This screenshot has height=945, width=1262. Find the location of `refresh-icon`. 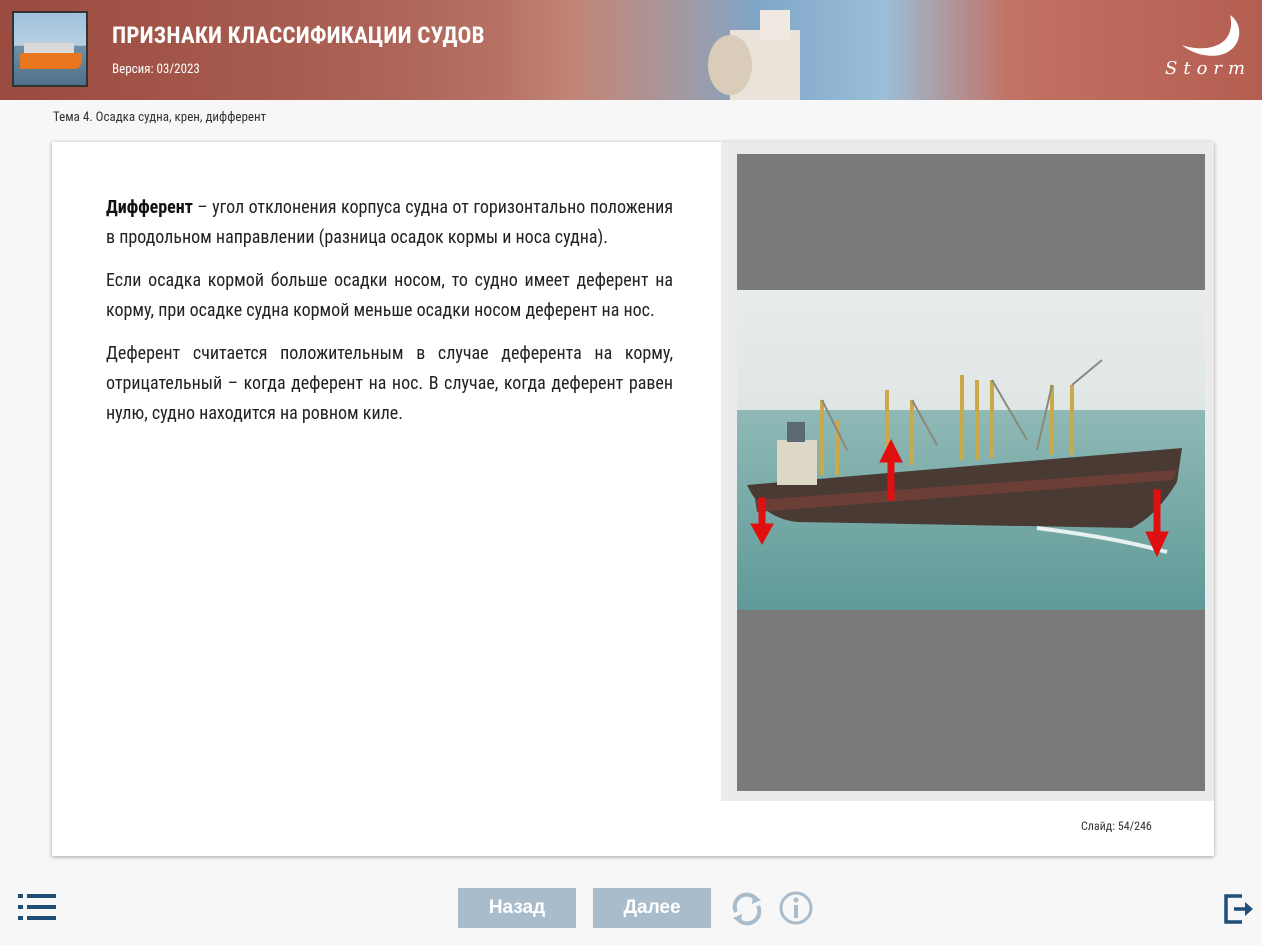

refresh-icon is located at coordinates (747, 909).